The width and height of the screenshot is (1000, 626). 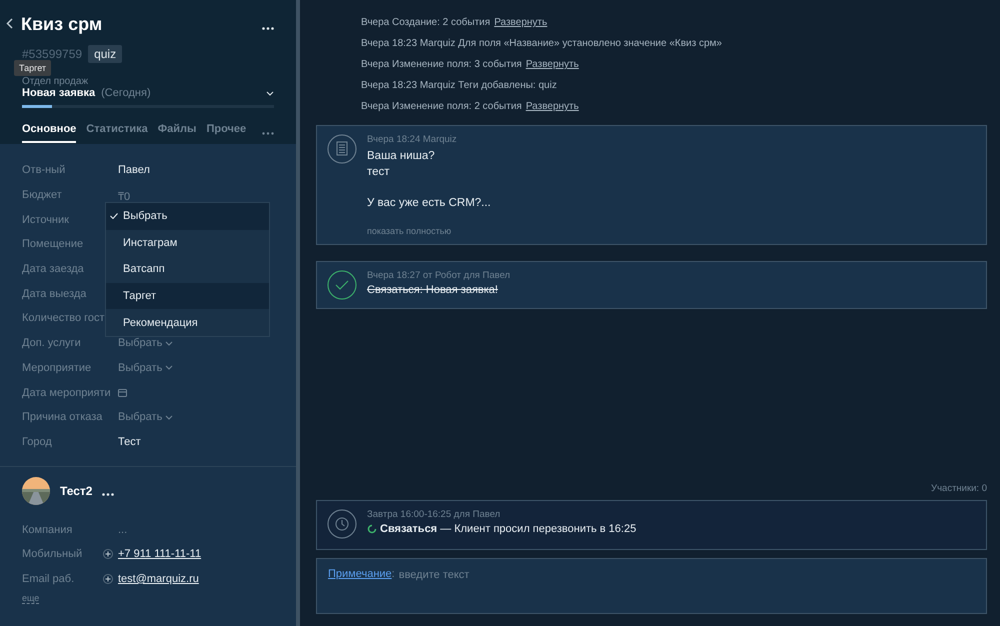 What do you see at coordinates (438, 276) in the screenshot?
I see `card-meta: Вчера 18:27 от Робот для Павел` at bounding box center [438, 276].